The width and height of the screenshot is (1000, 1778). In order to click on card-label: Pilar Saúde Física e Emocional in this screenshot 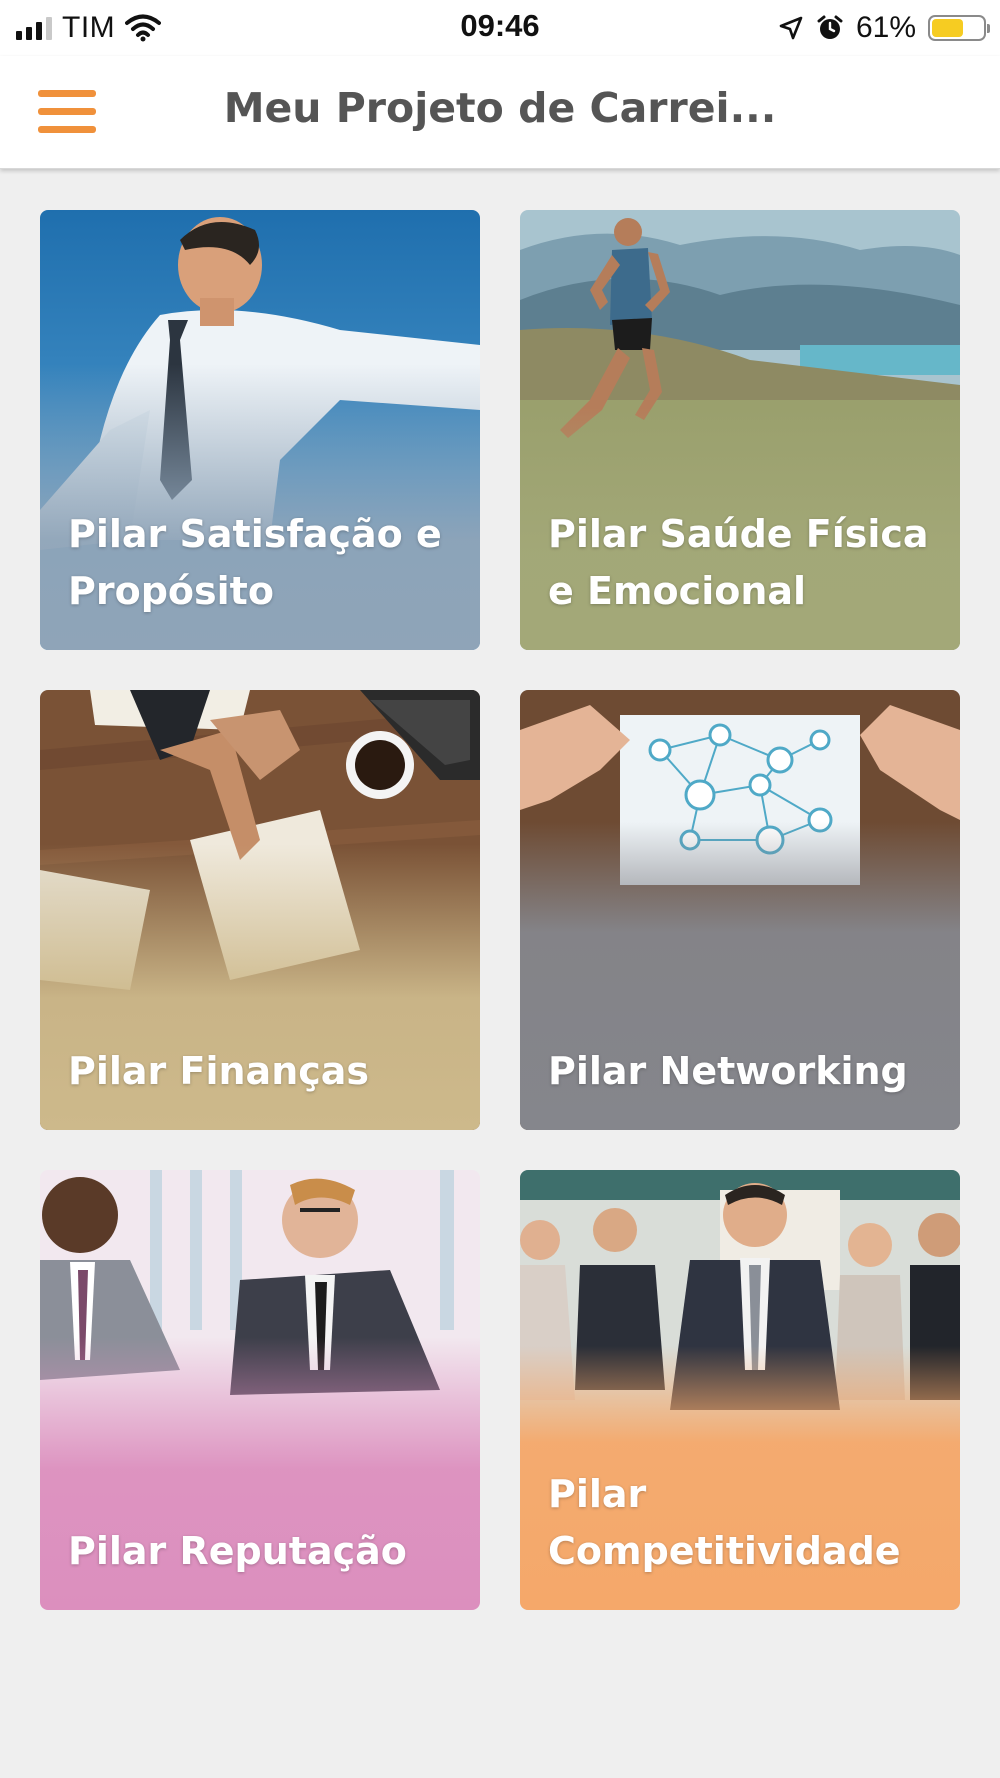, I will do `click(738, 562)`.